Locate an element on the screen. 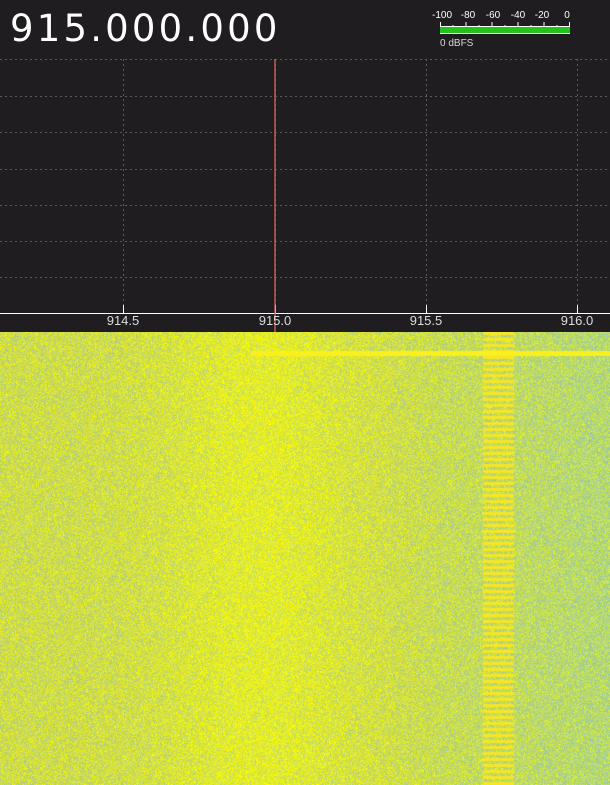 This screenshot has height=785, width=610. frequency-axis-label: 916.0 is located at coordinates (577, 320).